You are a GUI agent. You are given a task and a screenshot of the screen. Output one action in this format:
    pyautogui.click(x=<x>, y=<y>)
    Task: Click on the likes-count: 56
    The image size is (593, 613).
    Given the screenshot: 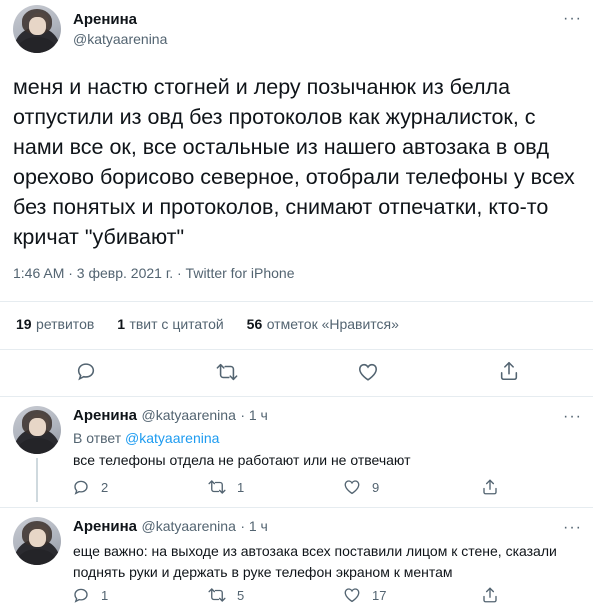 What is the action you would take?
    pyautogui.click(x=254, y=324)
    